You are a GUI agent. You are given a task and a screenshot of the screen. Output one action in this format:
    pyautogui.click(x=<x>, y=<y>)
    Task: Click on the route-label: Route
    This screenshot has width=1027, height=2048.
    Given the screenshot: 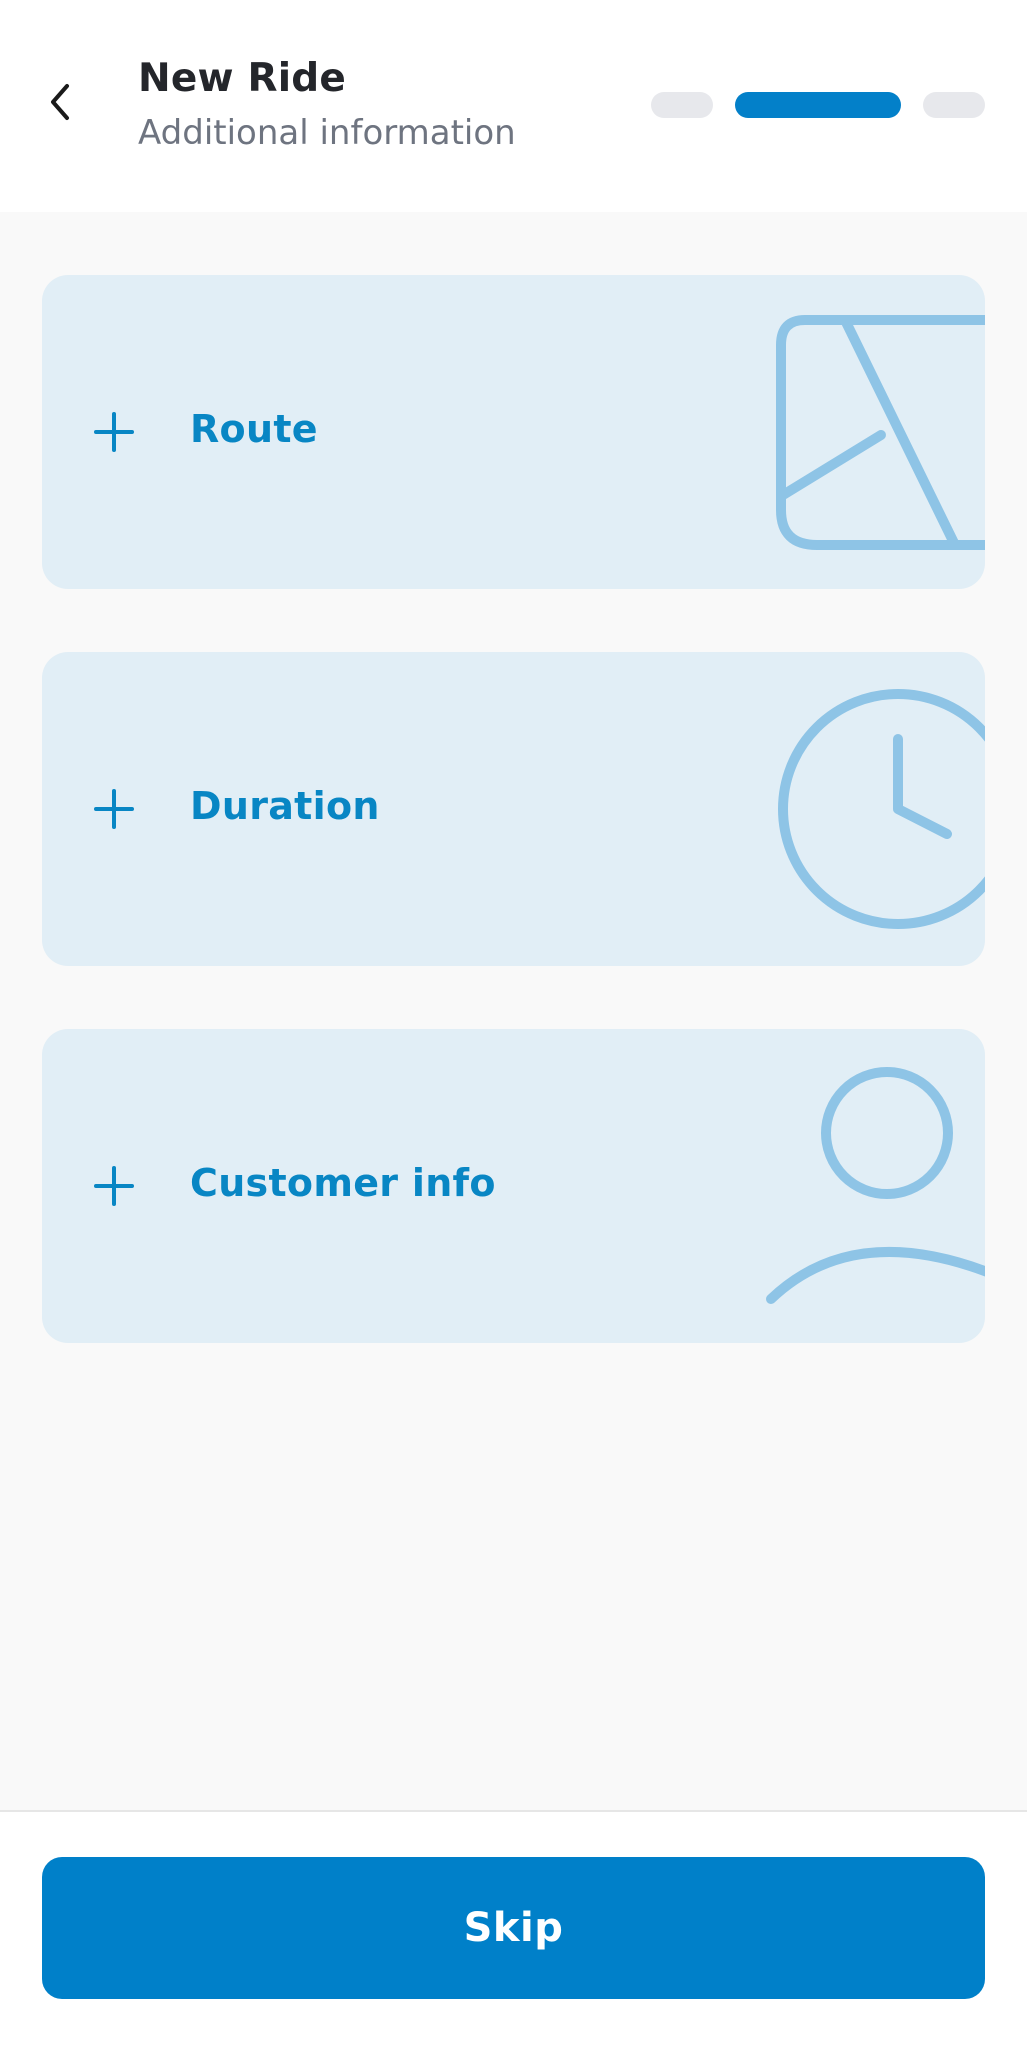 What is the action you would take?
    pyautogui.click(x=254, y=429)
    